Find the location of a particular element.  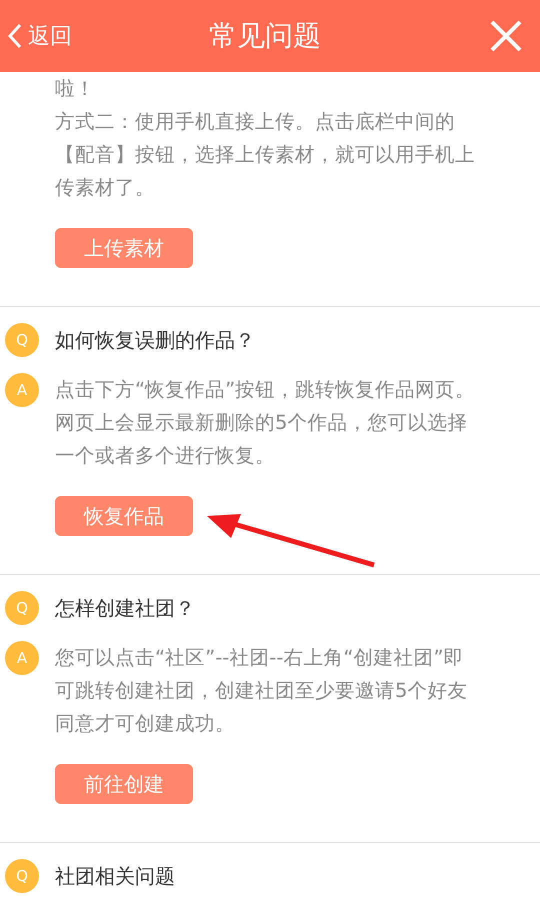

answer-text: 方式二：使用手机直接上传。点击底栏中间的【配音】按钮，选择上传素材，就可以用手机上传素材了。 is located at coordinates (265, 155).